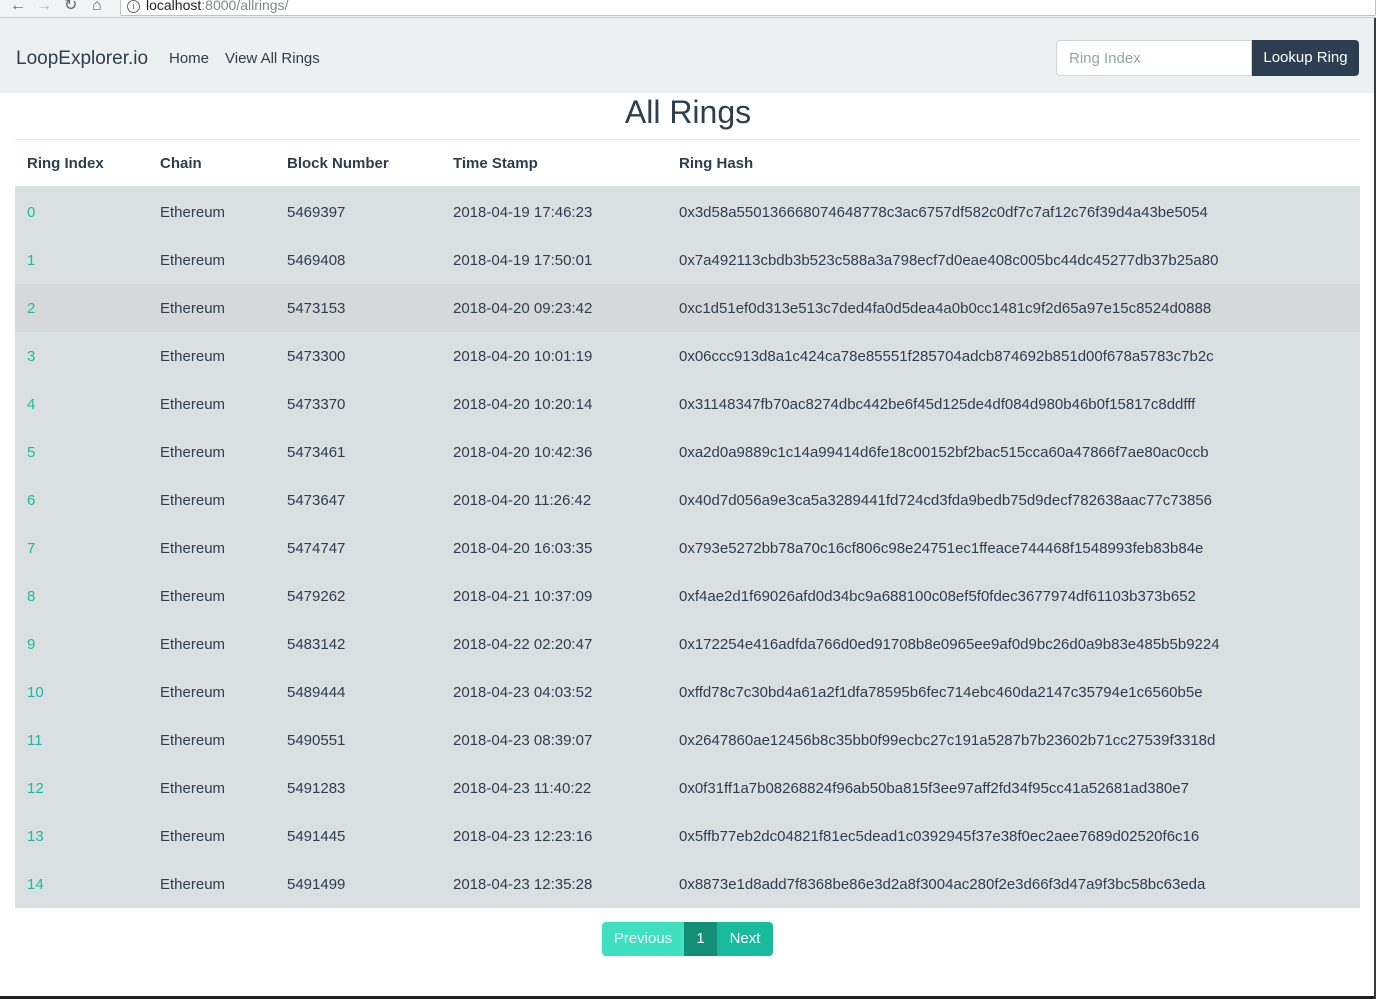 This screenshot has height=999, width=1376. What do you see at coordinates (554, 692) in the screenshot?
I see `timestamp-cell: 2018-04-23 04:03:52` at bounding box center [554, 692].